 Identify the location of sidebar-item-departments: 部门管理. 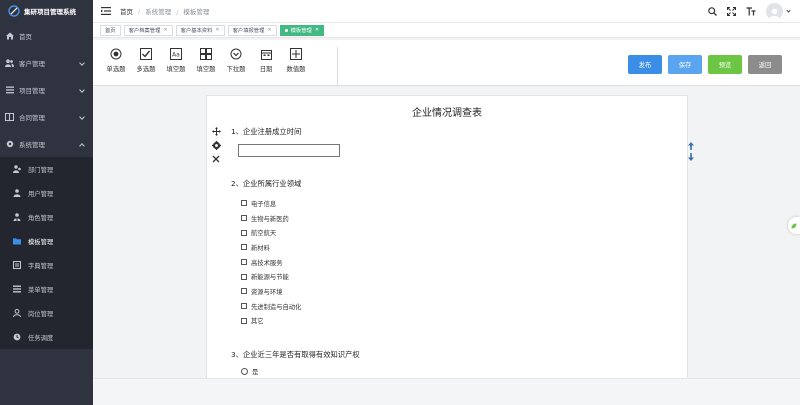
(46, 169).